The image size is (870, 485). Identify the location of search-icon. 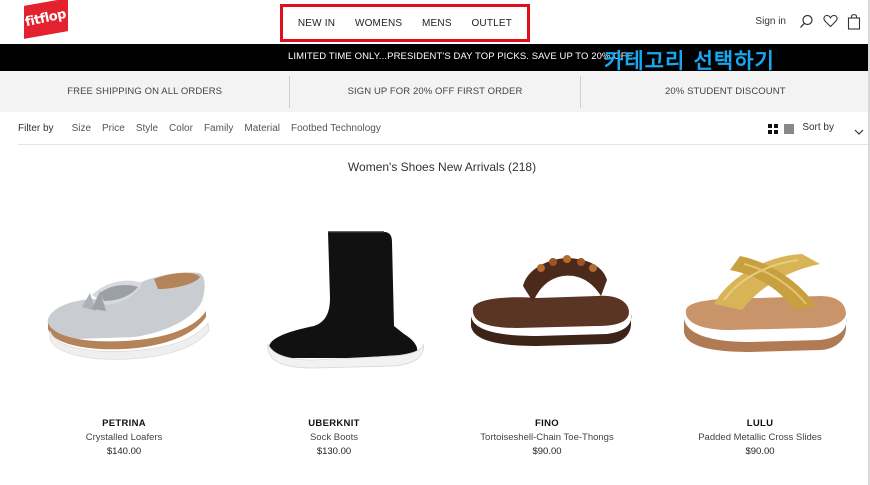
(806, 21).